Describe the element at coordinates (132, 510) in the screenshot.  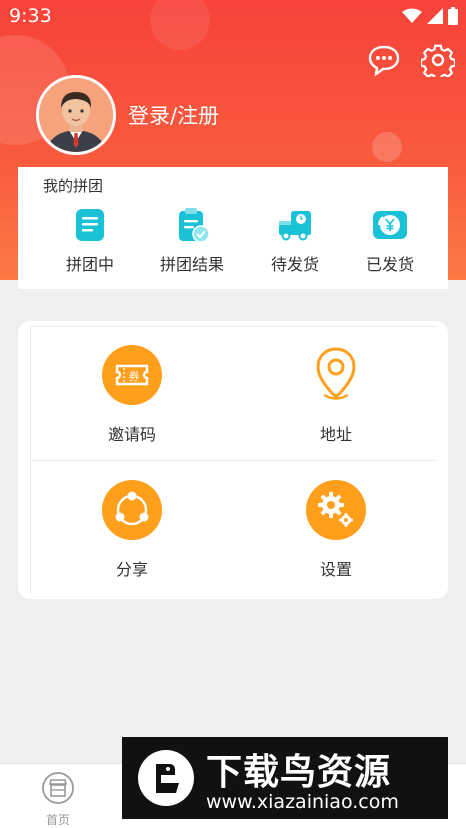
I see `share-icon` at that location.